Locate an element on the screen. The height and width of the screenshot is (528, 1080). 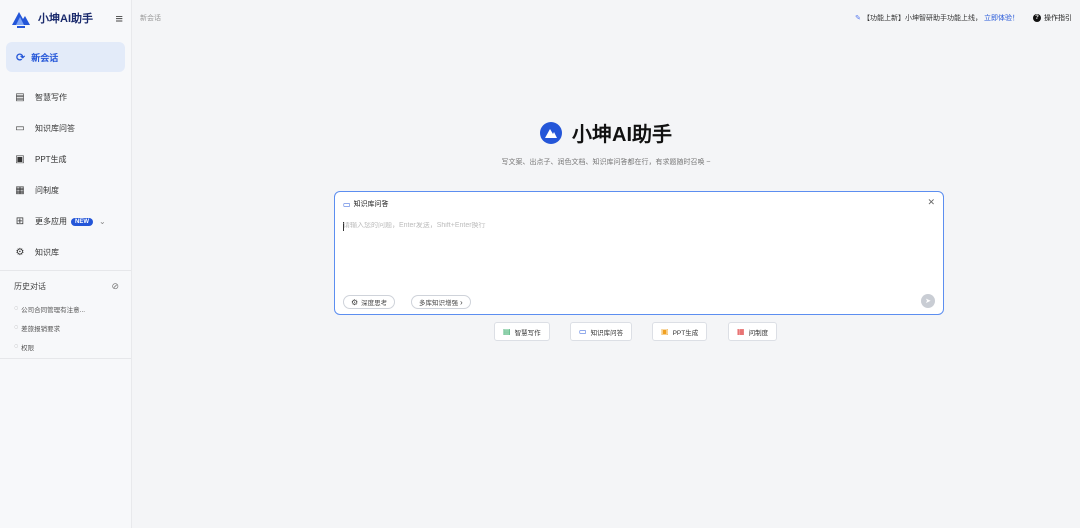
message-input is located at coordinates (638, 225).